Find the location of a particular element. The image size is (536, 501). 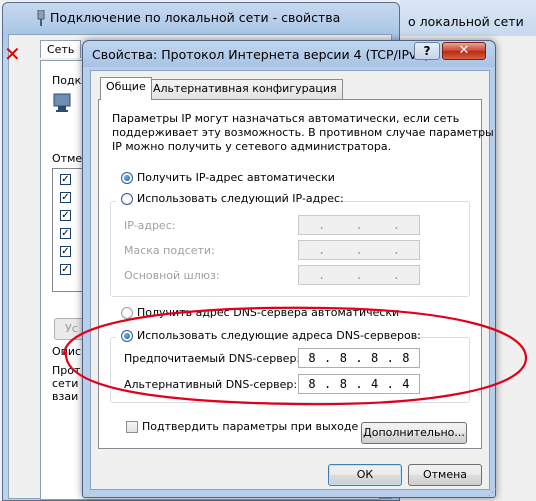

ok-button: ОК is located at coordinates (365, 475).